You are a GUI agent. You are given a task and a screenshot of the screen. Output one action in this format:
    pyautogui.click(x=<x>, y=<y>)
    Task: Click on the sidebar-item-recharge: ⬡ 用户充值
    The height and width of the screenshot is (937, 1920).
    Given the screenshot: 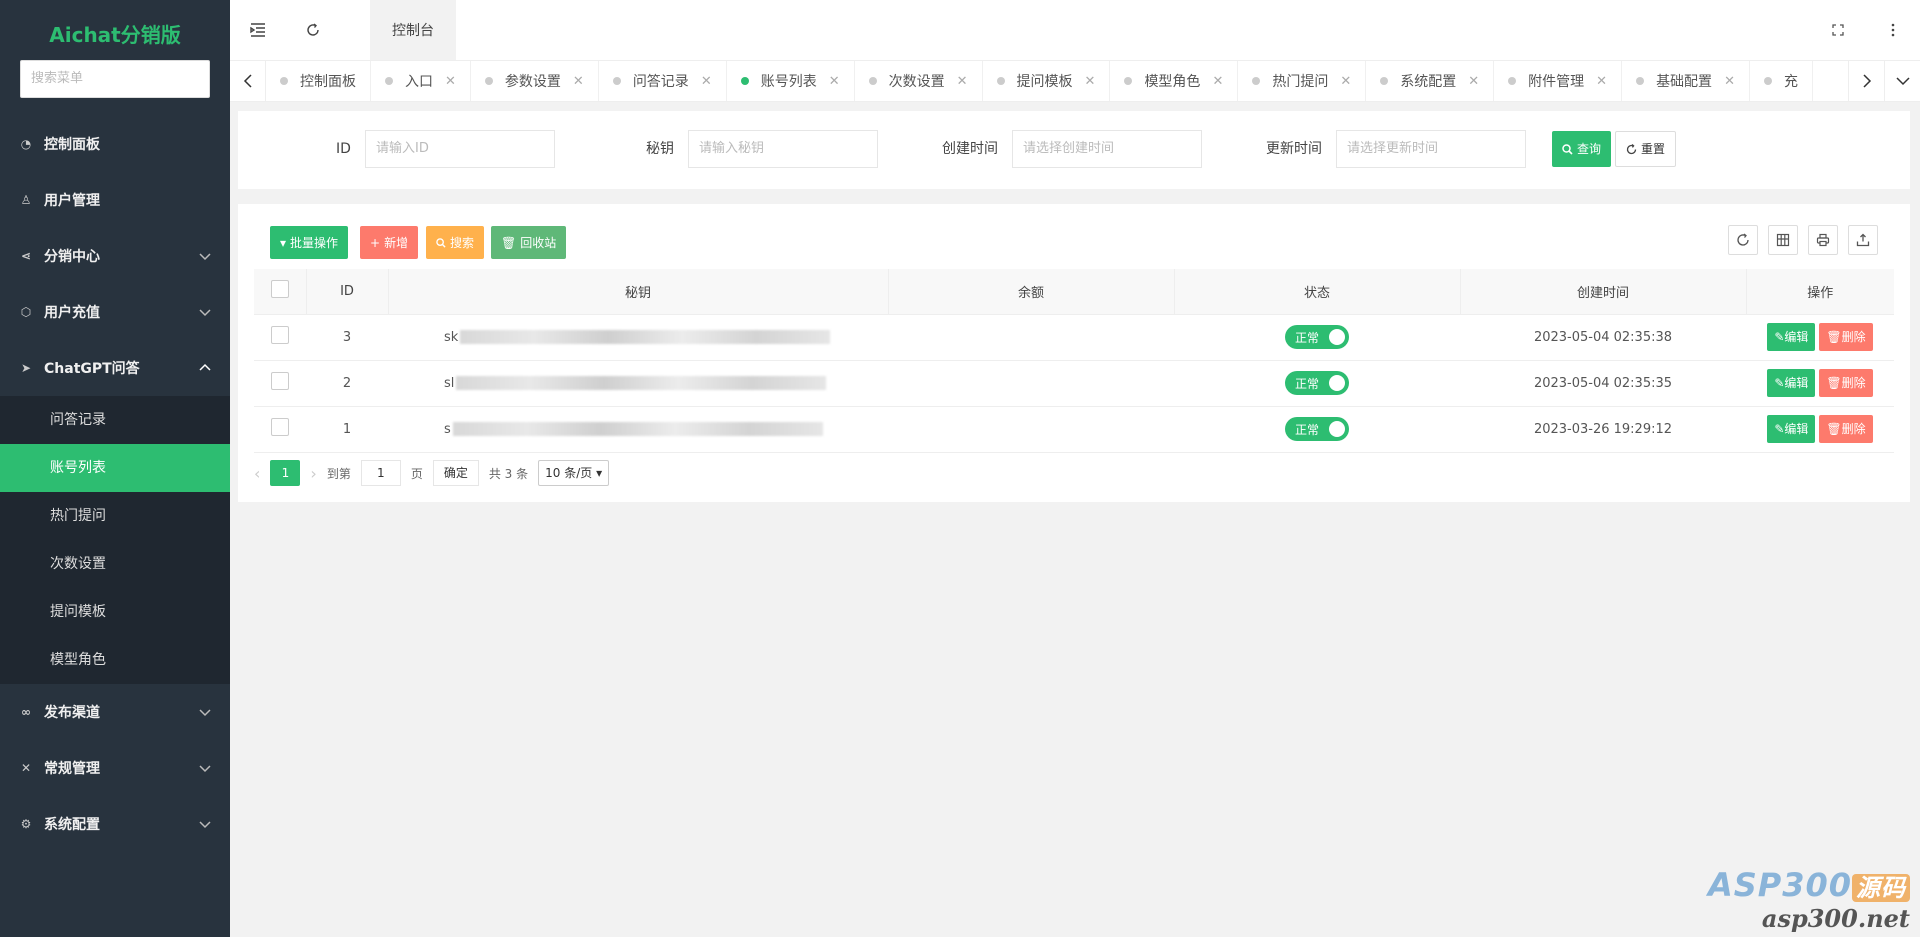 What is the action you would take?
    pyautogui.click(x=115, y=312)
    